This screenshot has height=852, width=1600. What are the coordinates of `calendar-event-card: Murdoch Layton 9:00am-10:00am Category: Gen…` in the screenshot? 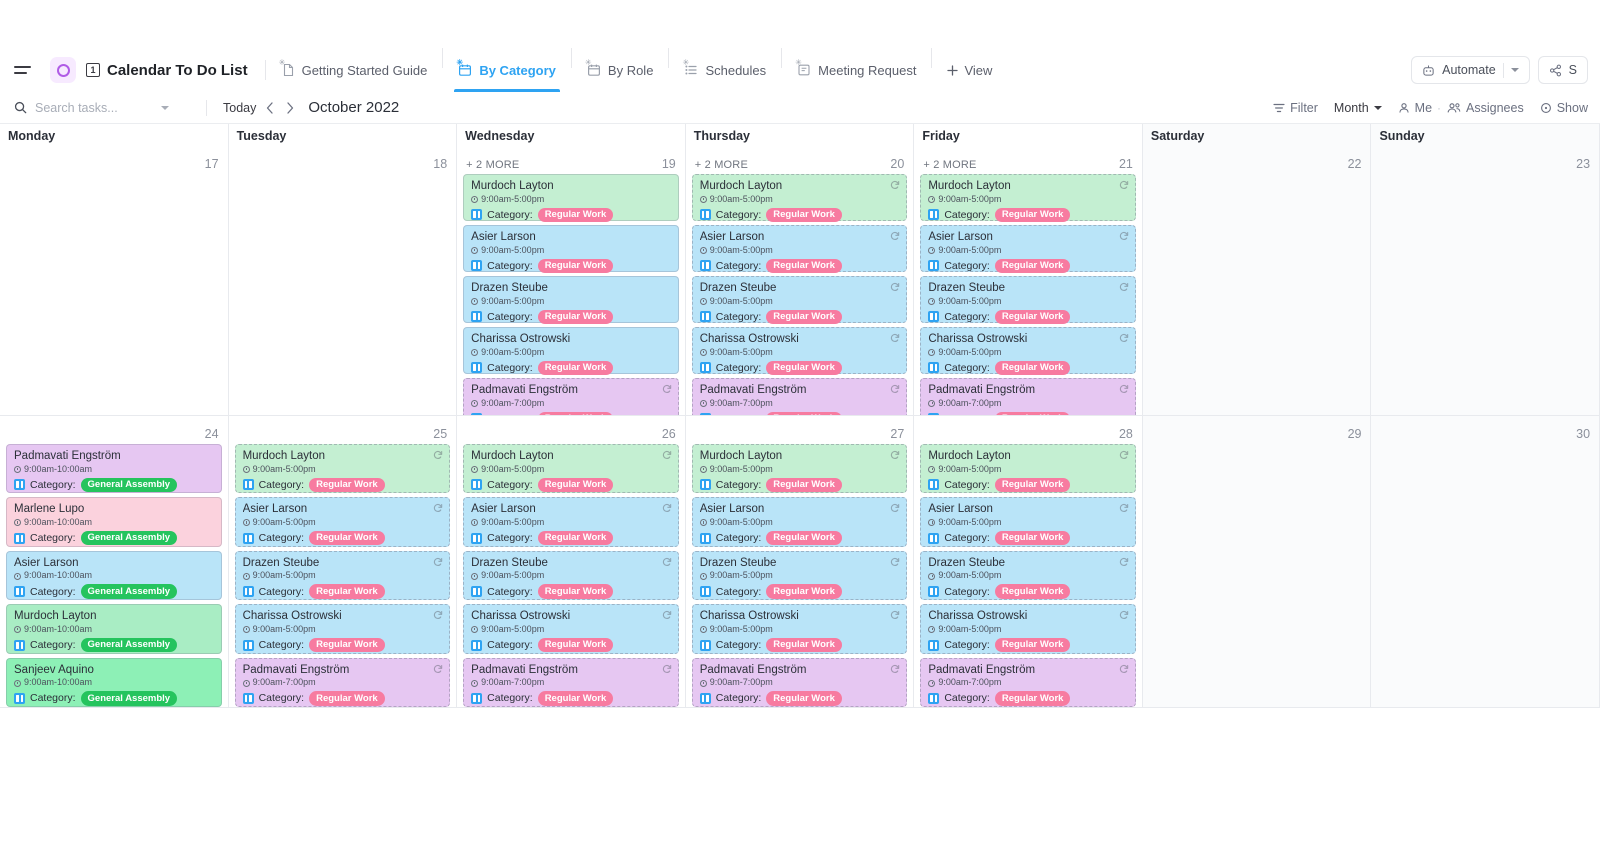 It's located at (114, 629).